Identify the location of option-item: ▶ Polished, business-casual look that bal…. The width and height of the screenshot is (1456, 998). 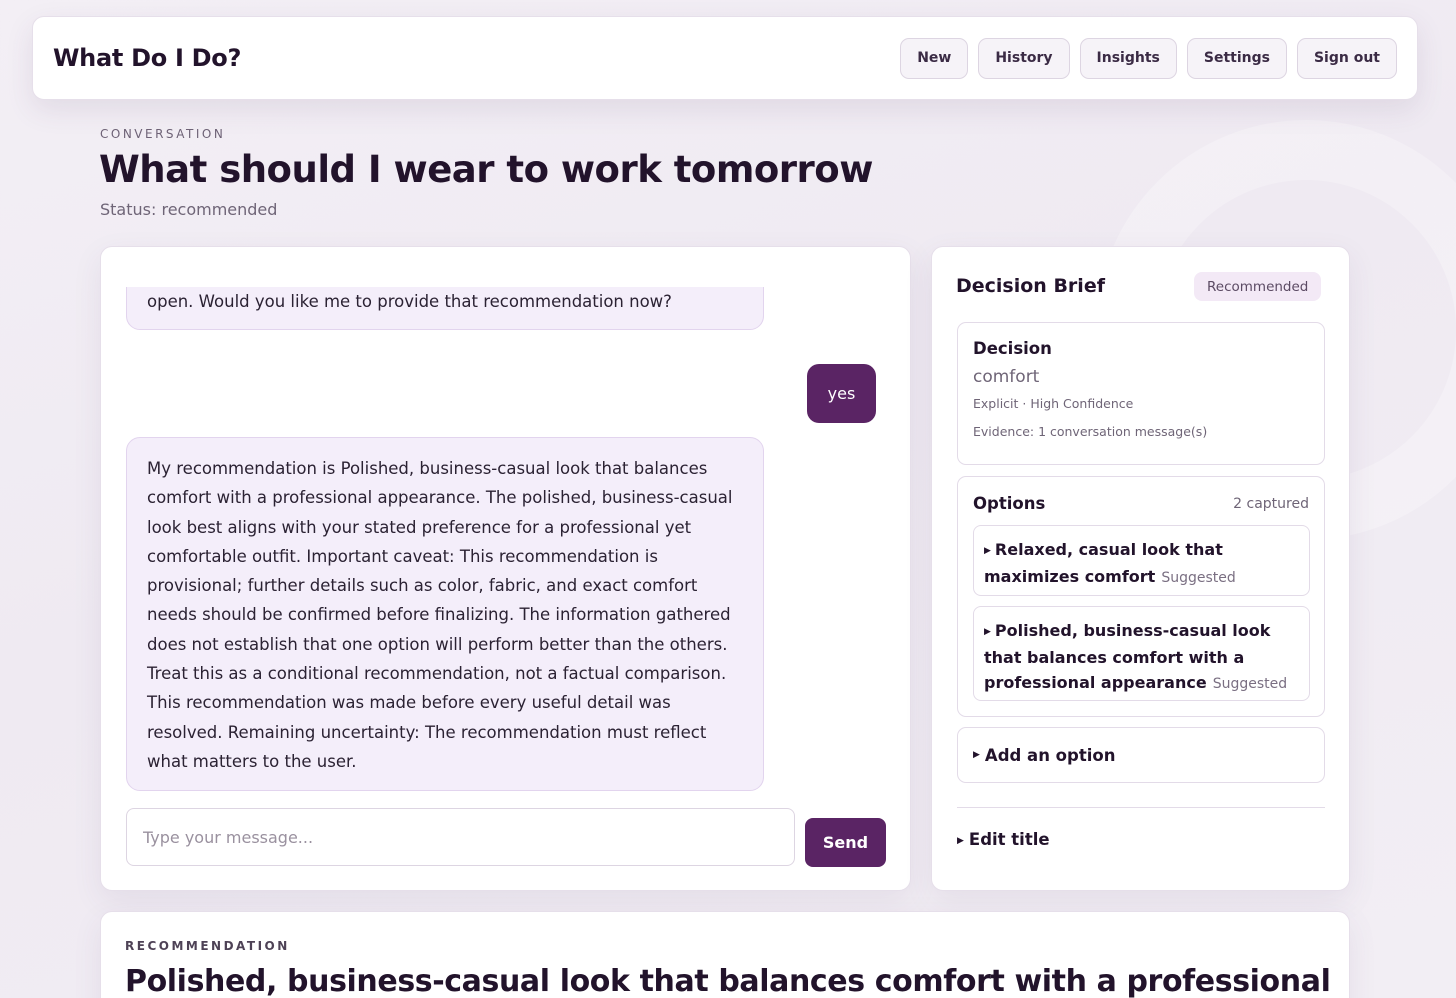
(1141, 653).